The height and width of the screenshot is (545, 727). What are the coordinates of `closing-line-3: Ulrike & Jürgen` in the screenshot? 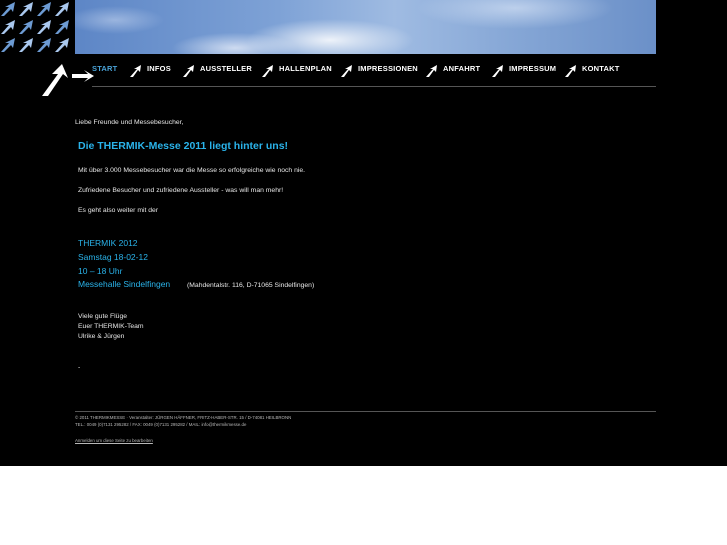 It's located at (101, 336).